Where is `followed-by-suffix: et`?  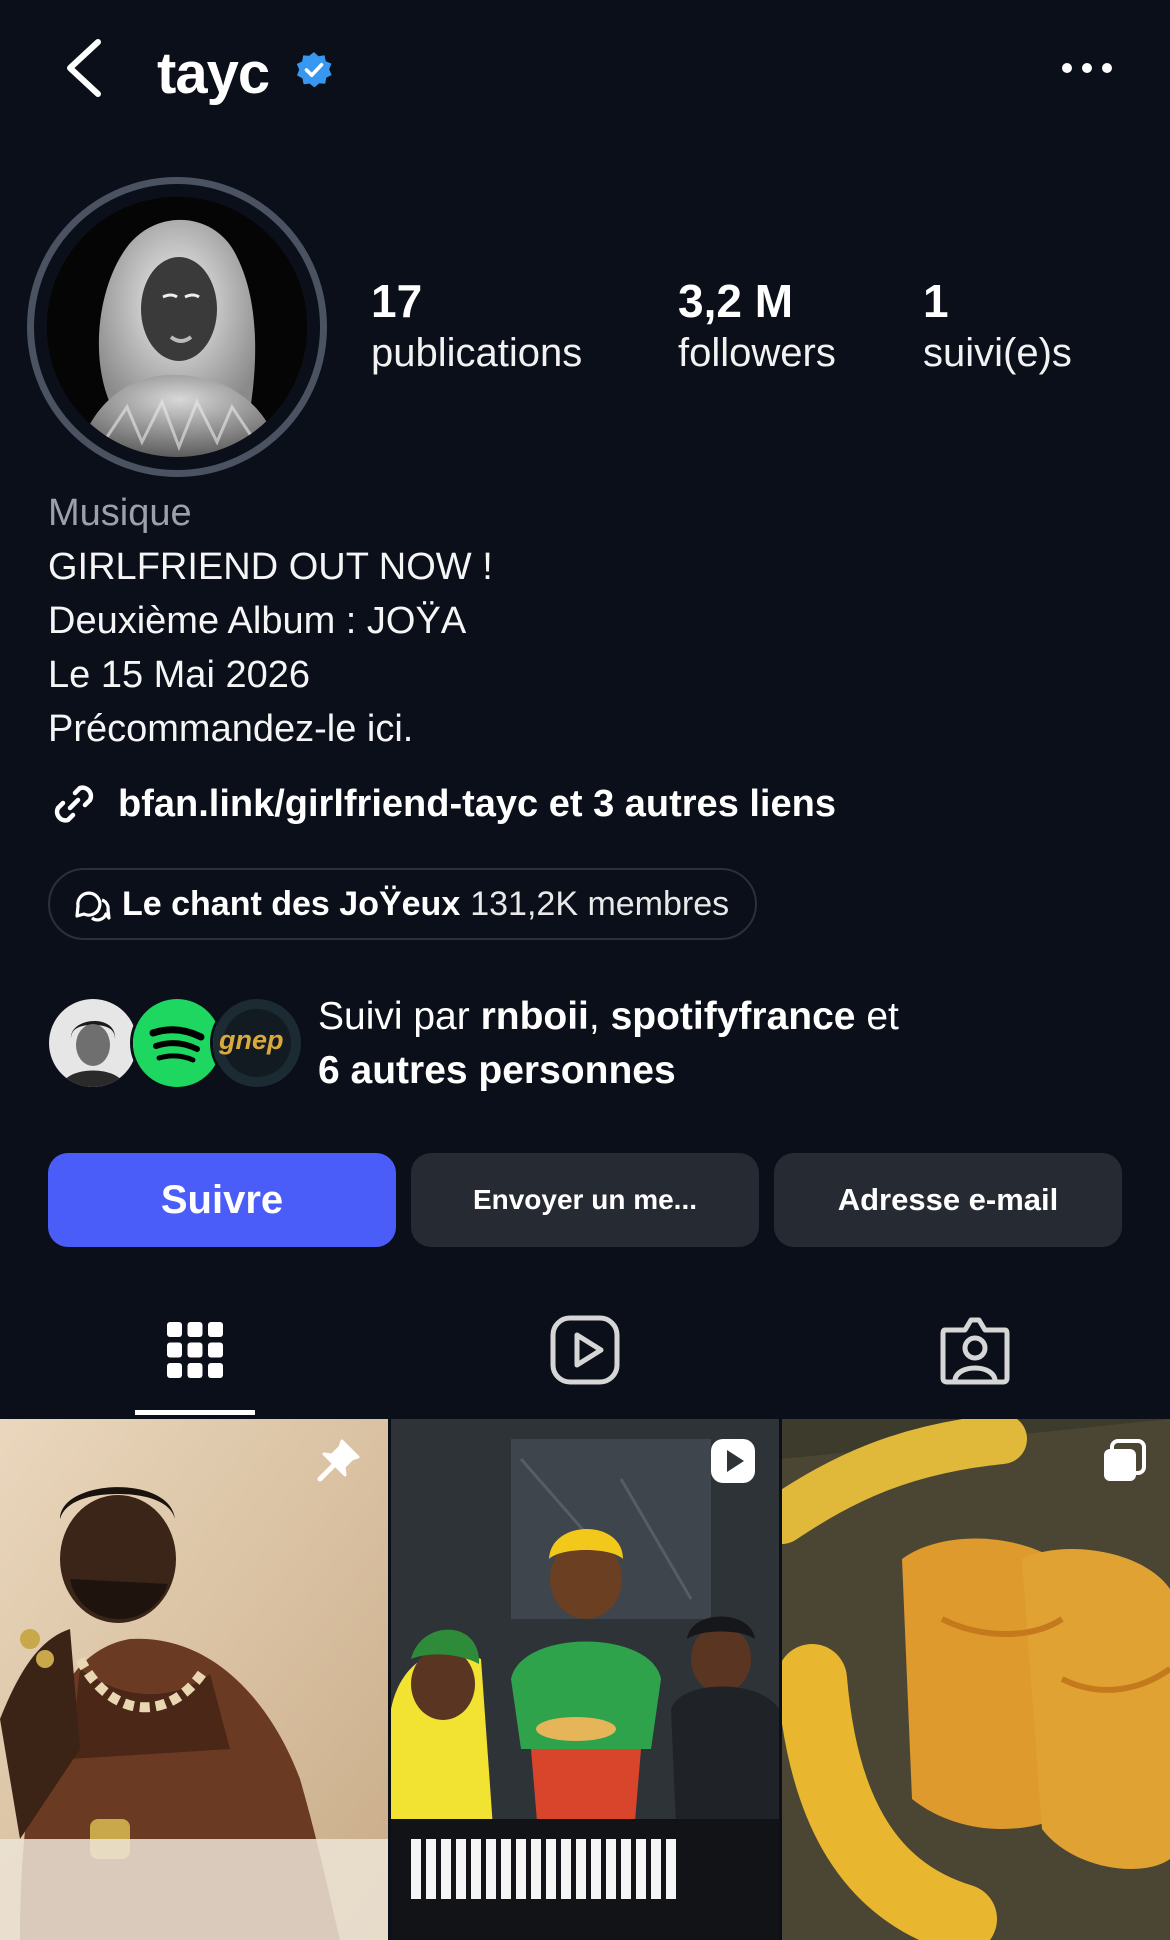 followed-by-suffix: et is located at coordinates (877, 1016).